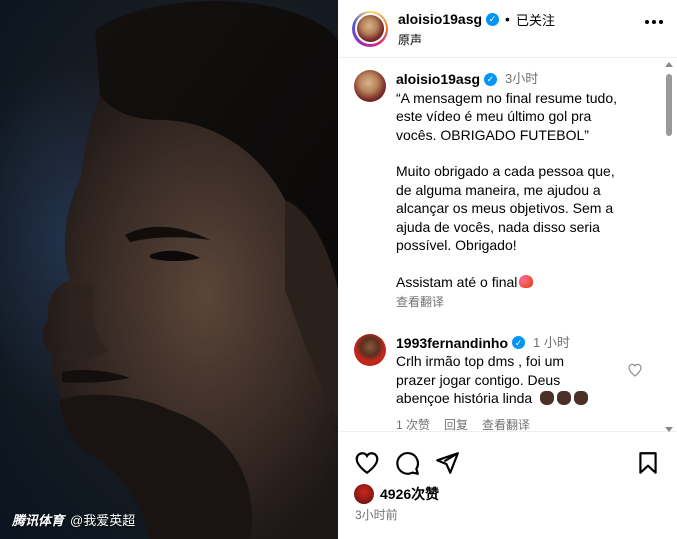 The height and width of the screenshot is (539, 677). I want to click on follow-button: 已关注, so click(535, 19).